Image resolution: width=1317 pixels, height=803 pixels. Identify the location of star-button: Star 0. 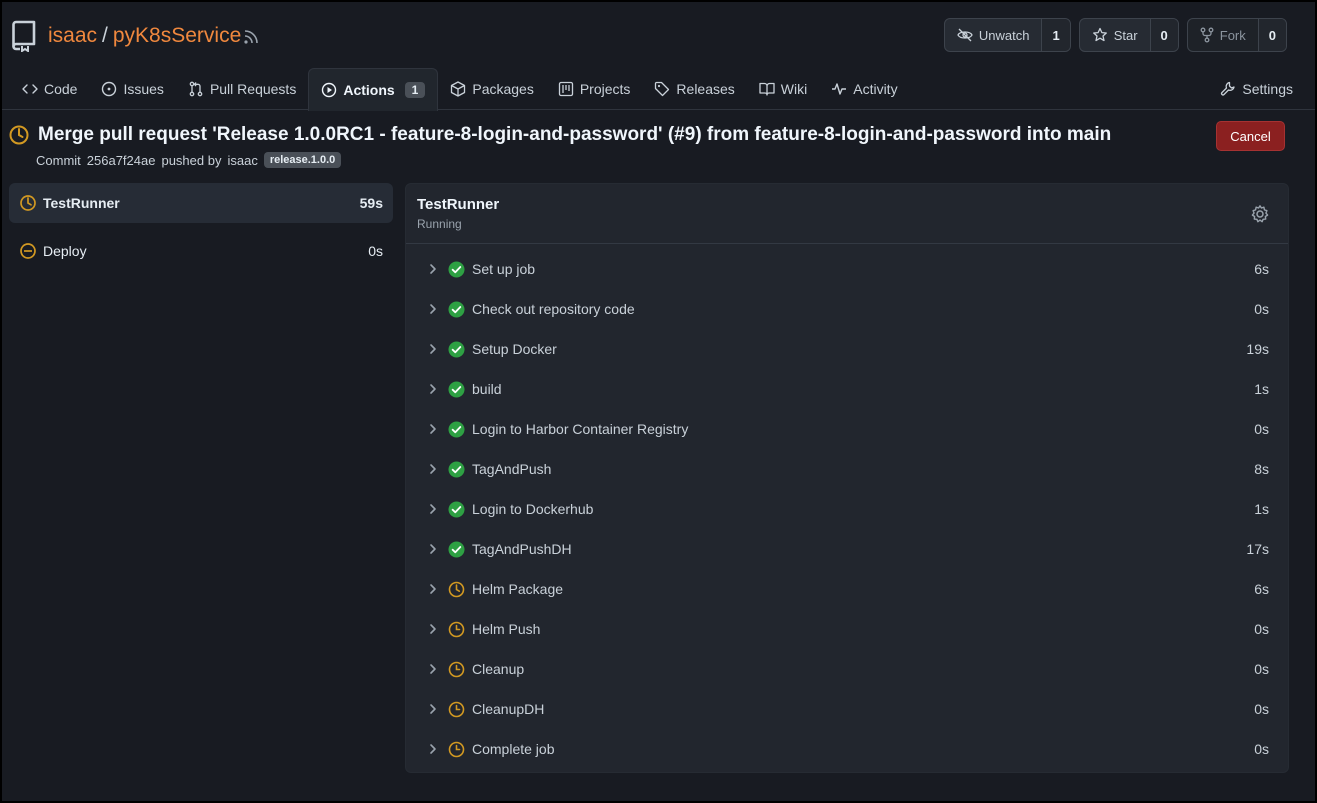
(1128, 35).